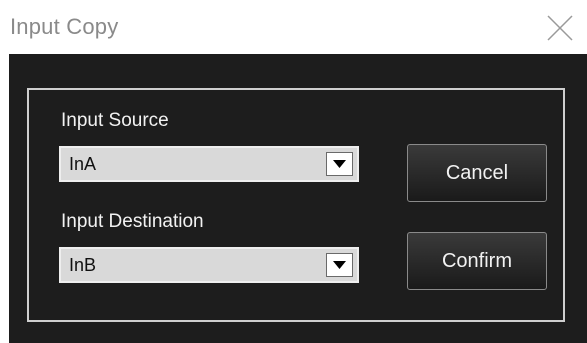  What do you see at coordinates (83, 164) in the screenshot?
I see `input-source-value: InA` at bounding box center [83, 164].